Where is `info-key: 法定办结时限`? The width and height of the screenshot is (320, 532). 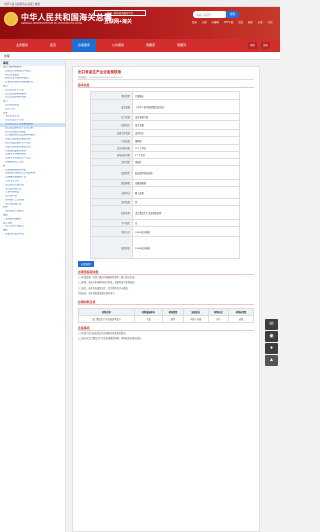 info-key: 法定办结时限 is located at coordinates (111, 148).